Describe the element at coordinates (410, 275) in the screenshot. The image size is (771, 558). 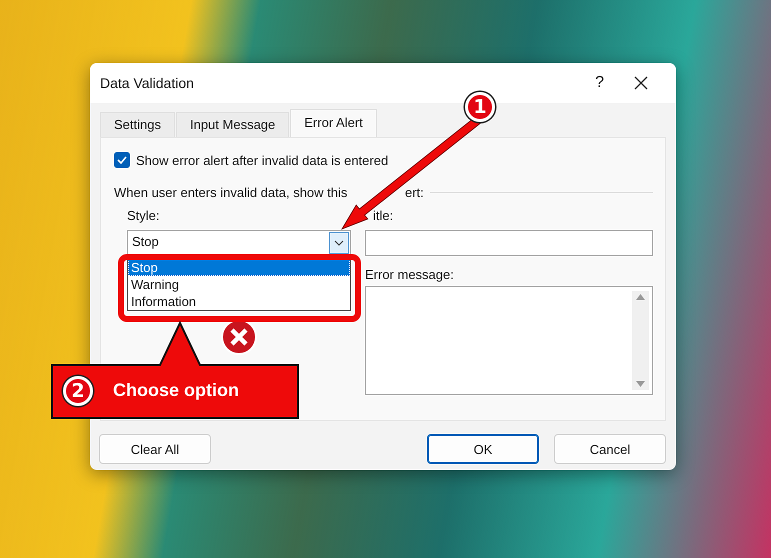
I see `error-message-label: Error message:` at that location.